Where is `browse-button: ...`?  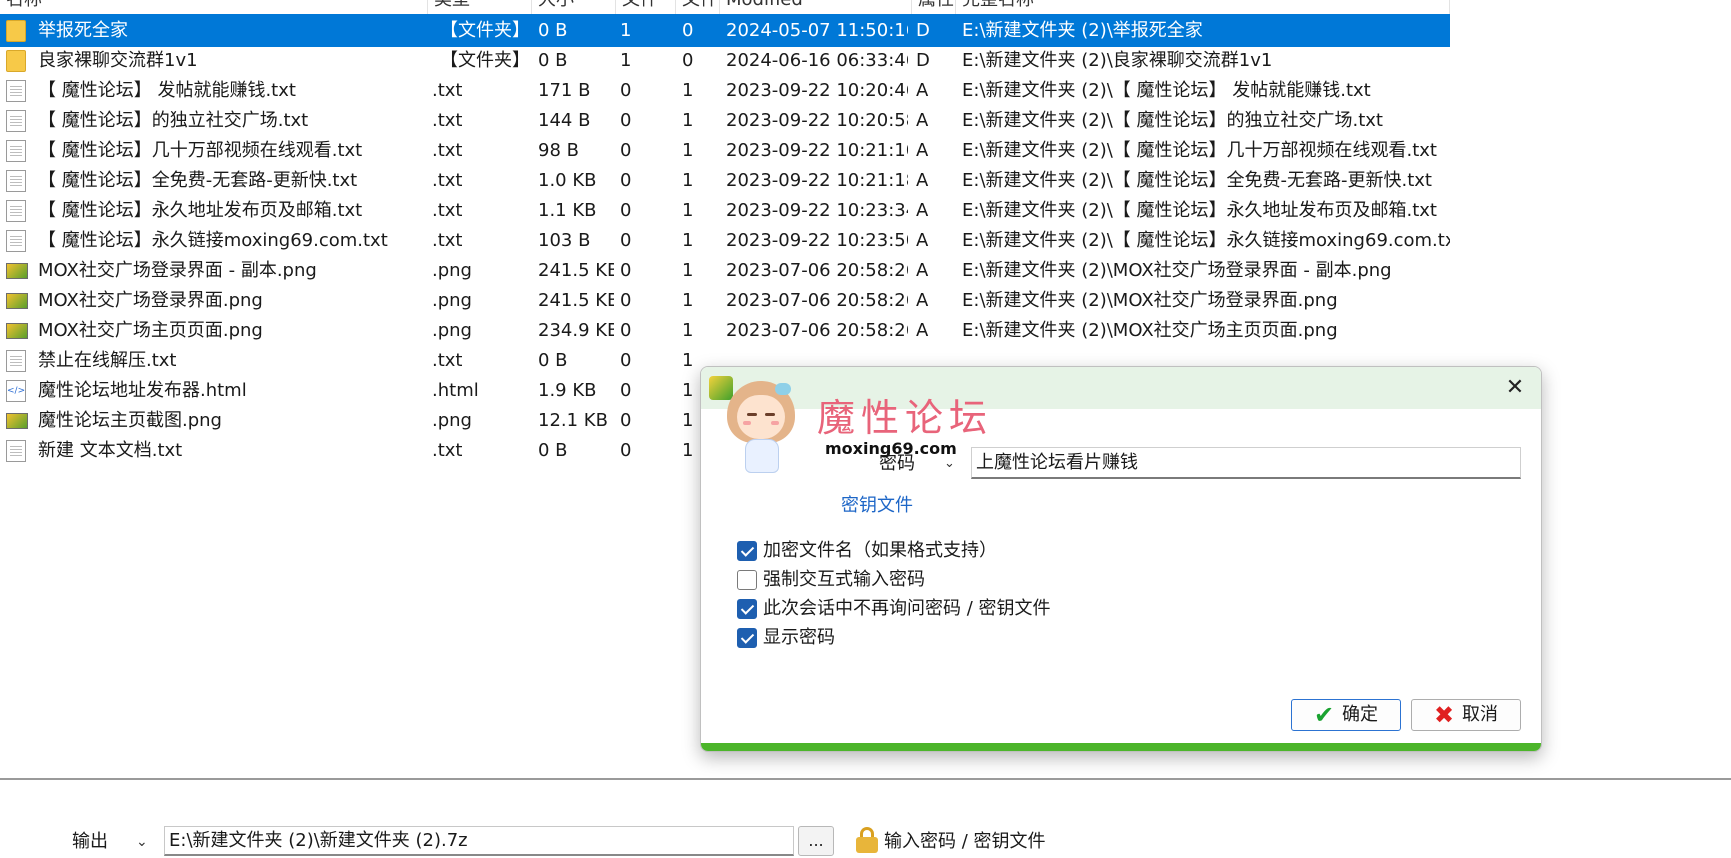 browse-button: ... is located at coordinates (816, 841).